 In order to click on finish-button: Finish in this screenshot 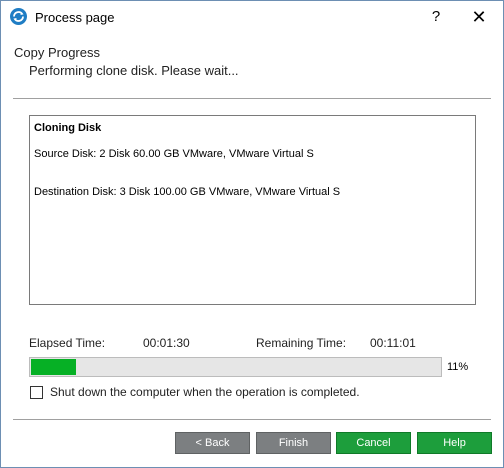, I will do `click(293, 443)`.